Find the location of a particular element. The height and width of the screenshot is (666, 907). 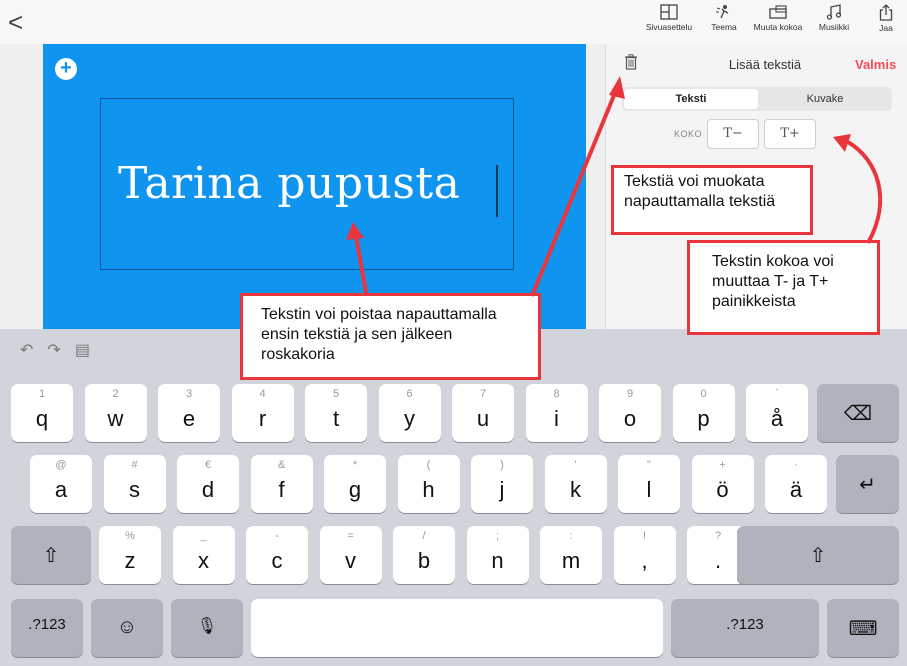

key-g: * g is located at coordinates (355, 484).